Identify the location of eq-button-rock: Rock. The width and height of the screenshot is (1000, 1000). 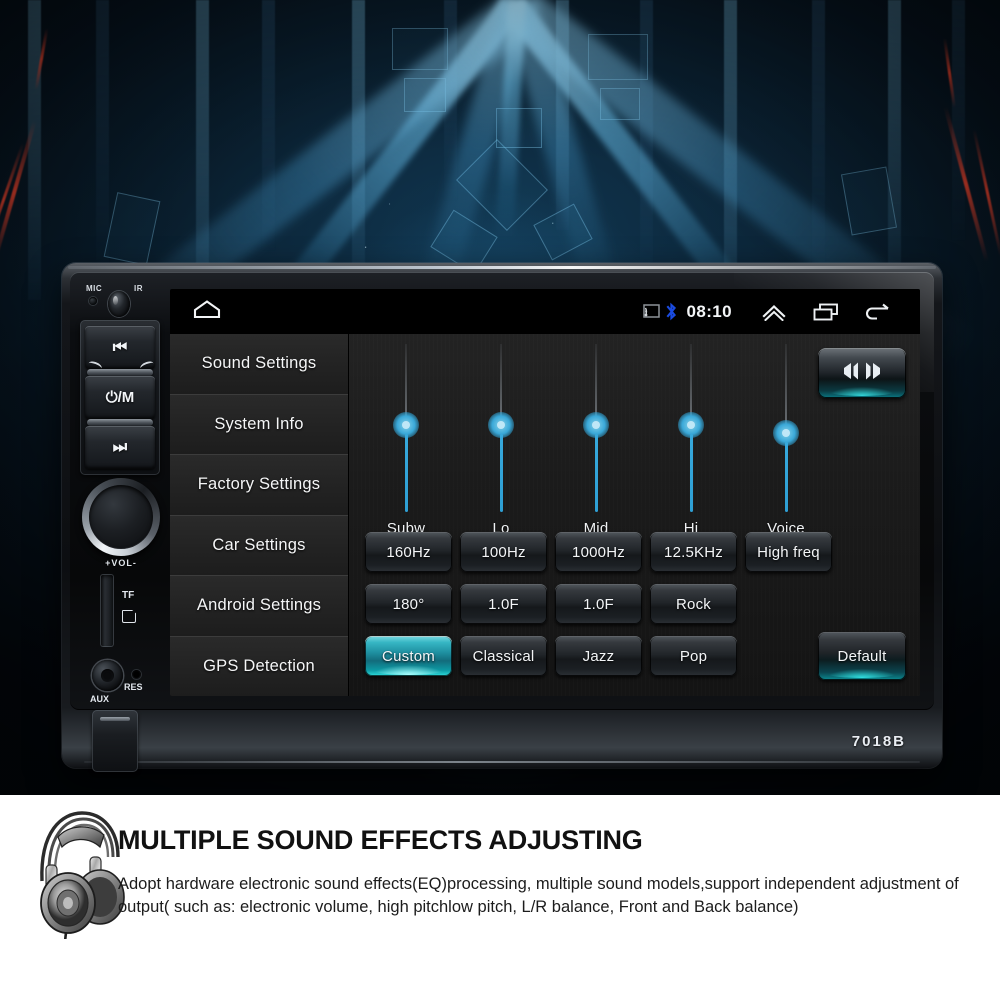
(693, 604).